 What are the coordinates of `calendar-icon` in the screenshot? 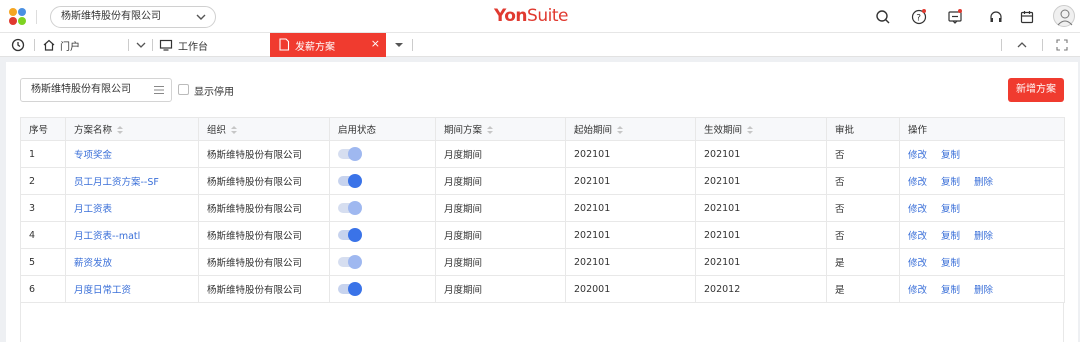 It's located at (1027, 17).